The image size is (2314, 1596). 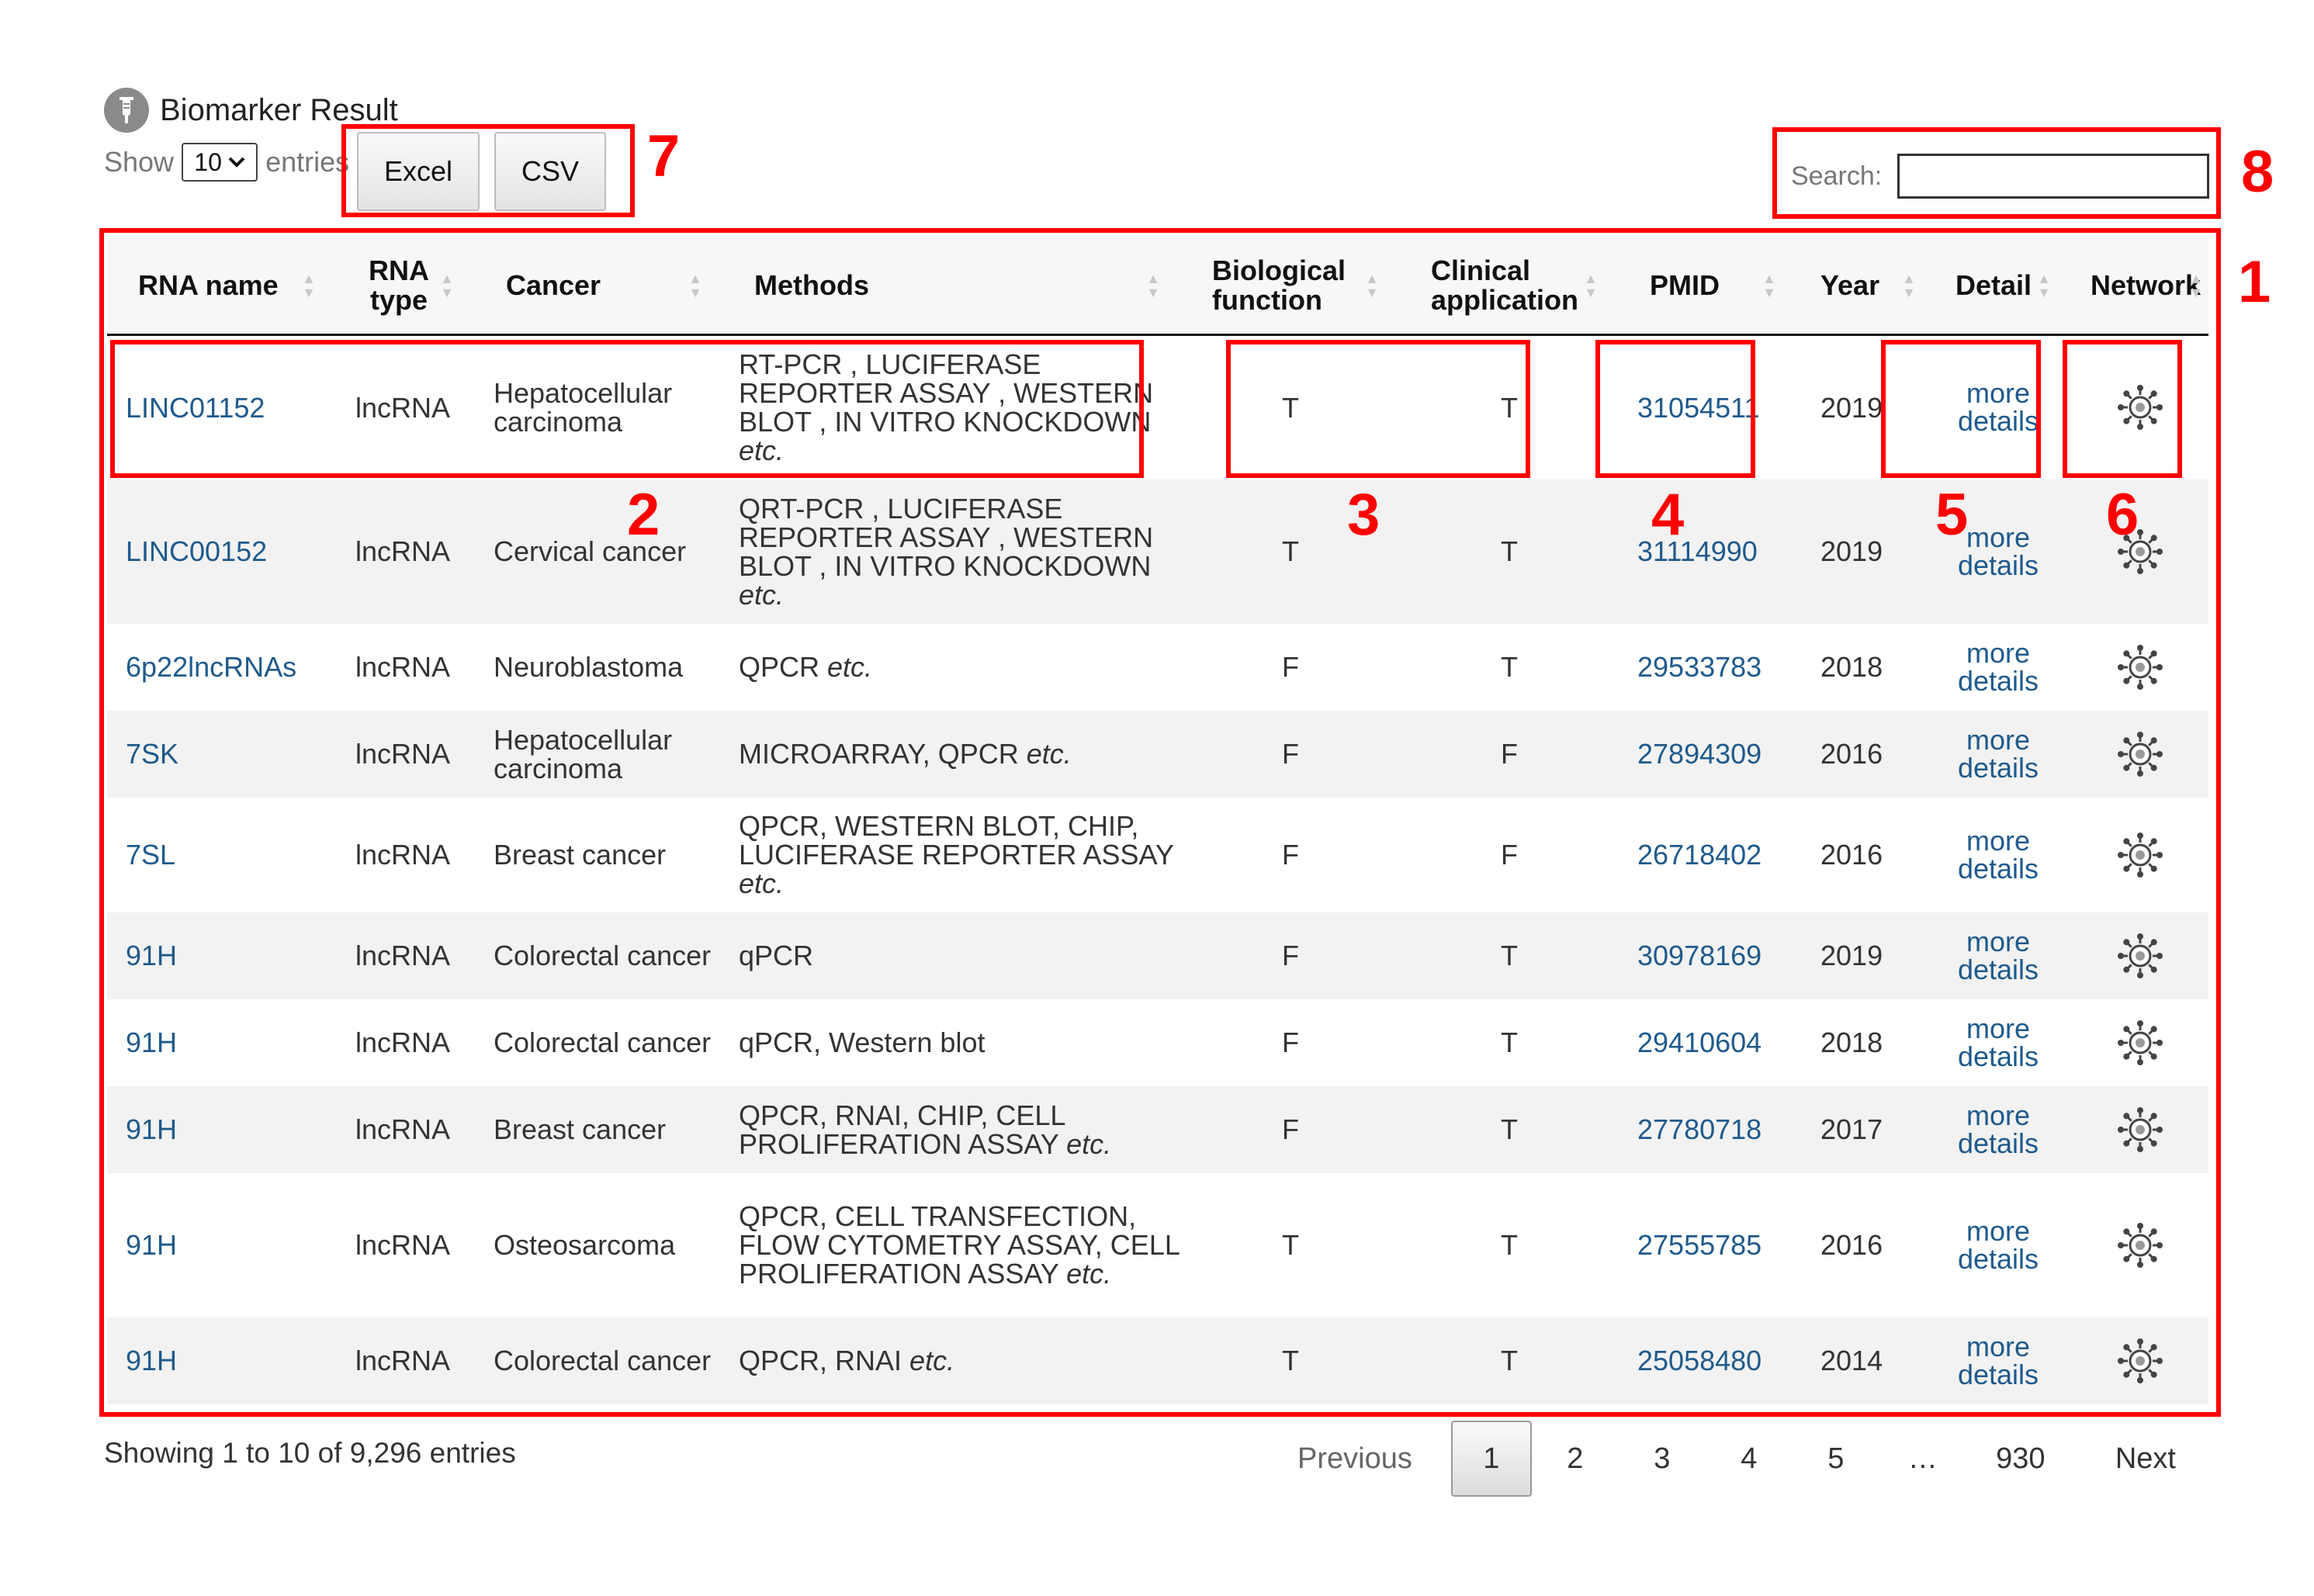 I want to click on page-button: 3, so click(x=1663, y=1459).